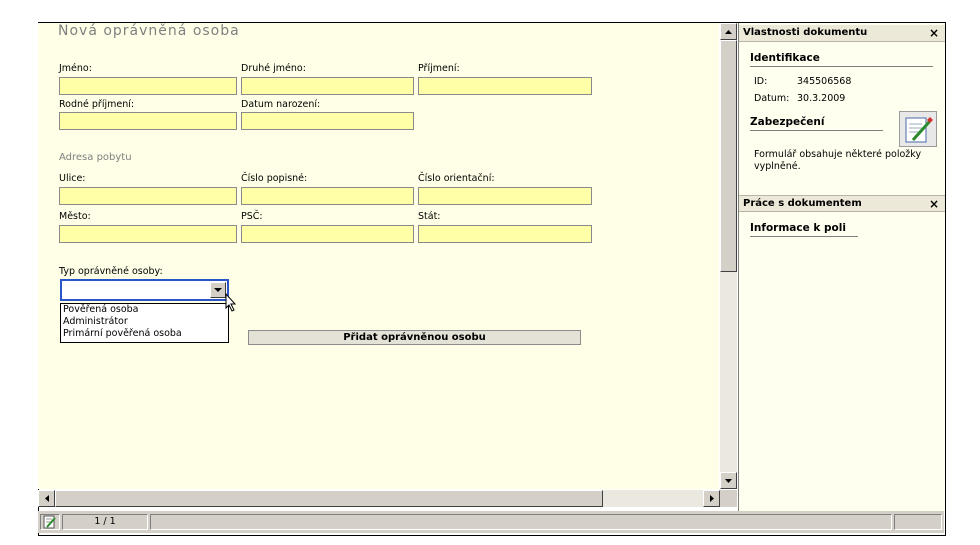 This screenshot has width=980, height=545. I want to click on address-section-title: Adresa pobytu, so click(95, 157).